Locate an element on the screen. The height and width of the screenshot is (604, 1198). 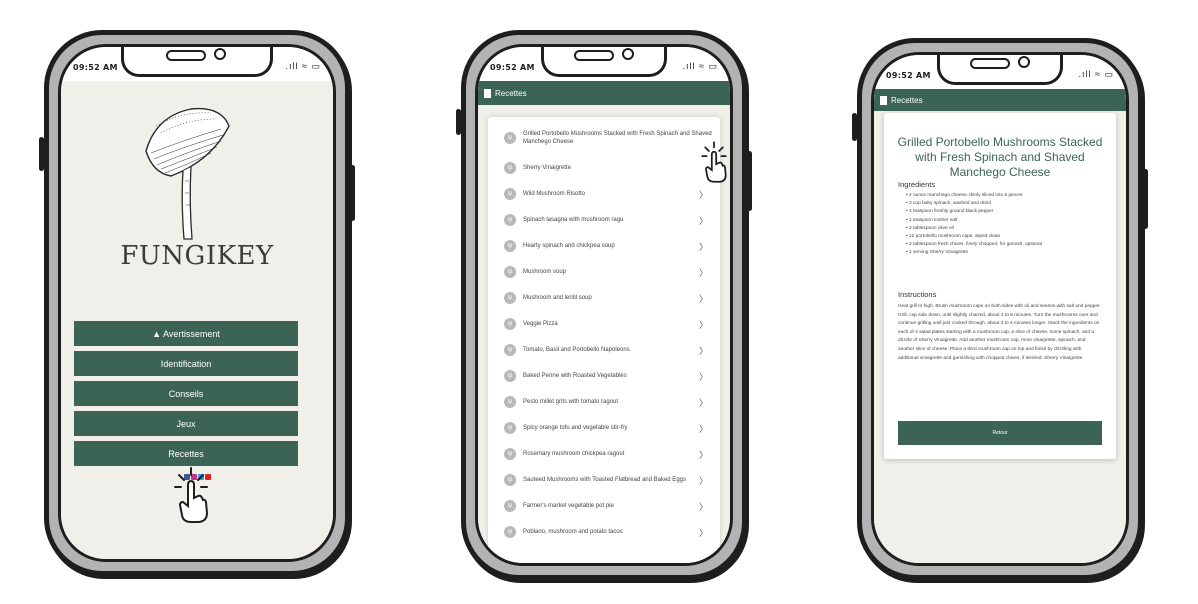
ingredients-heading: Ingredients is located at coordinates (917, 184).